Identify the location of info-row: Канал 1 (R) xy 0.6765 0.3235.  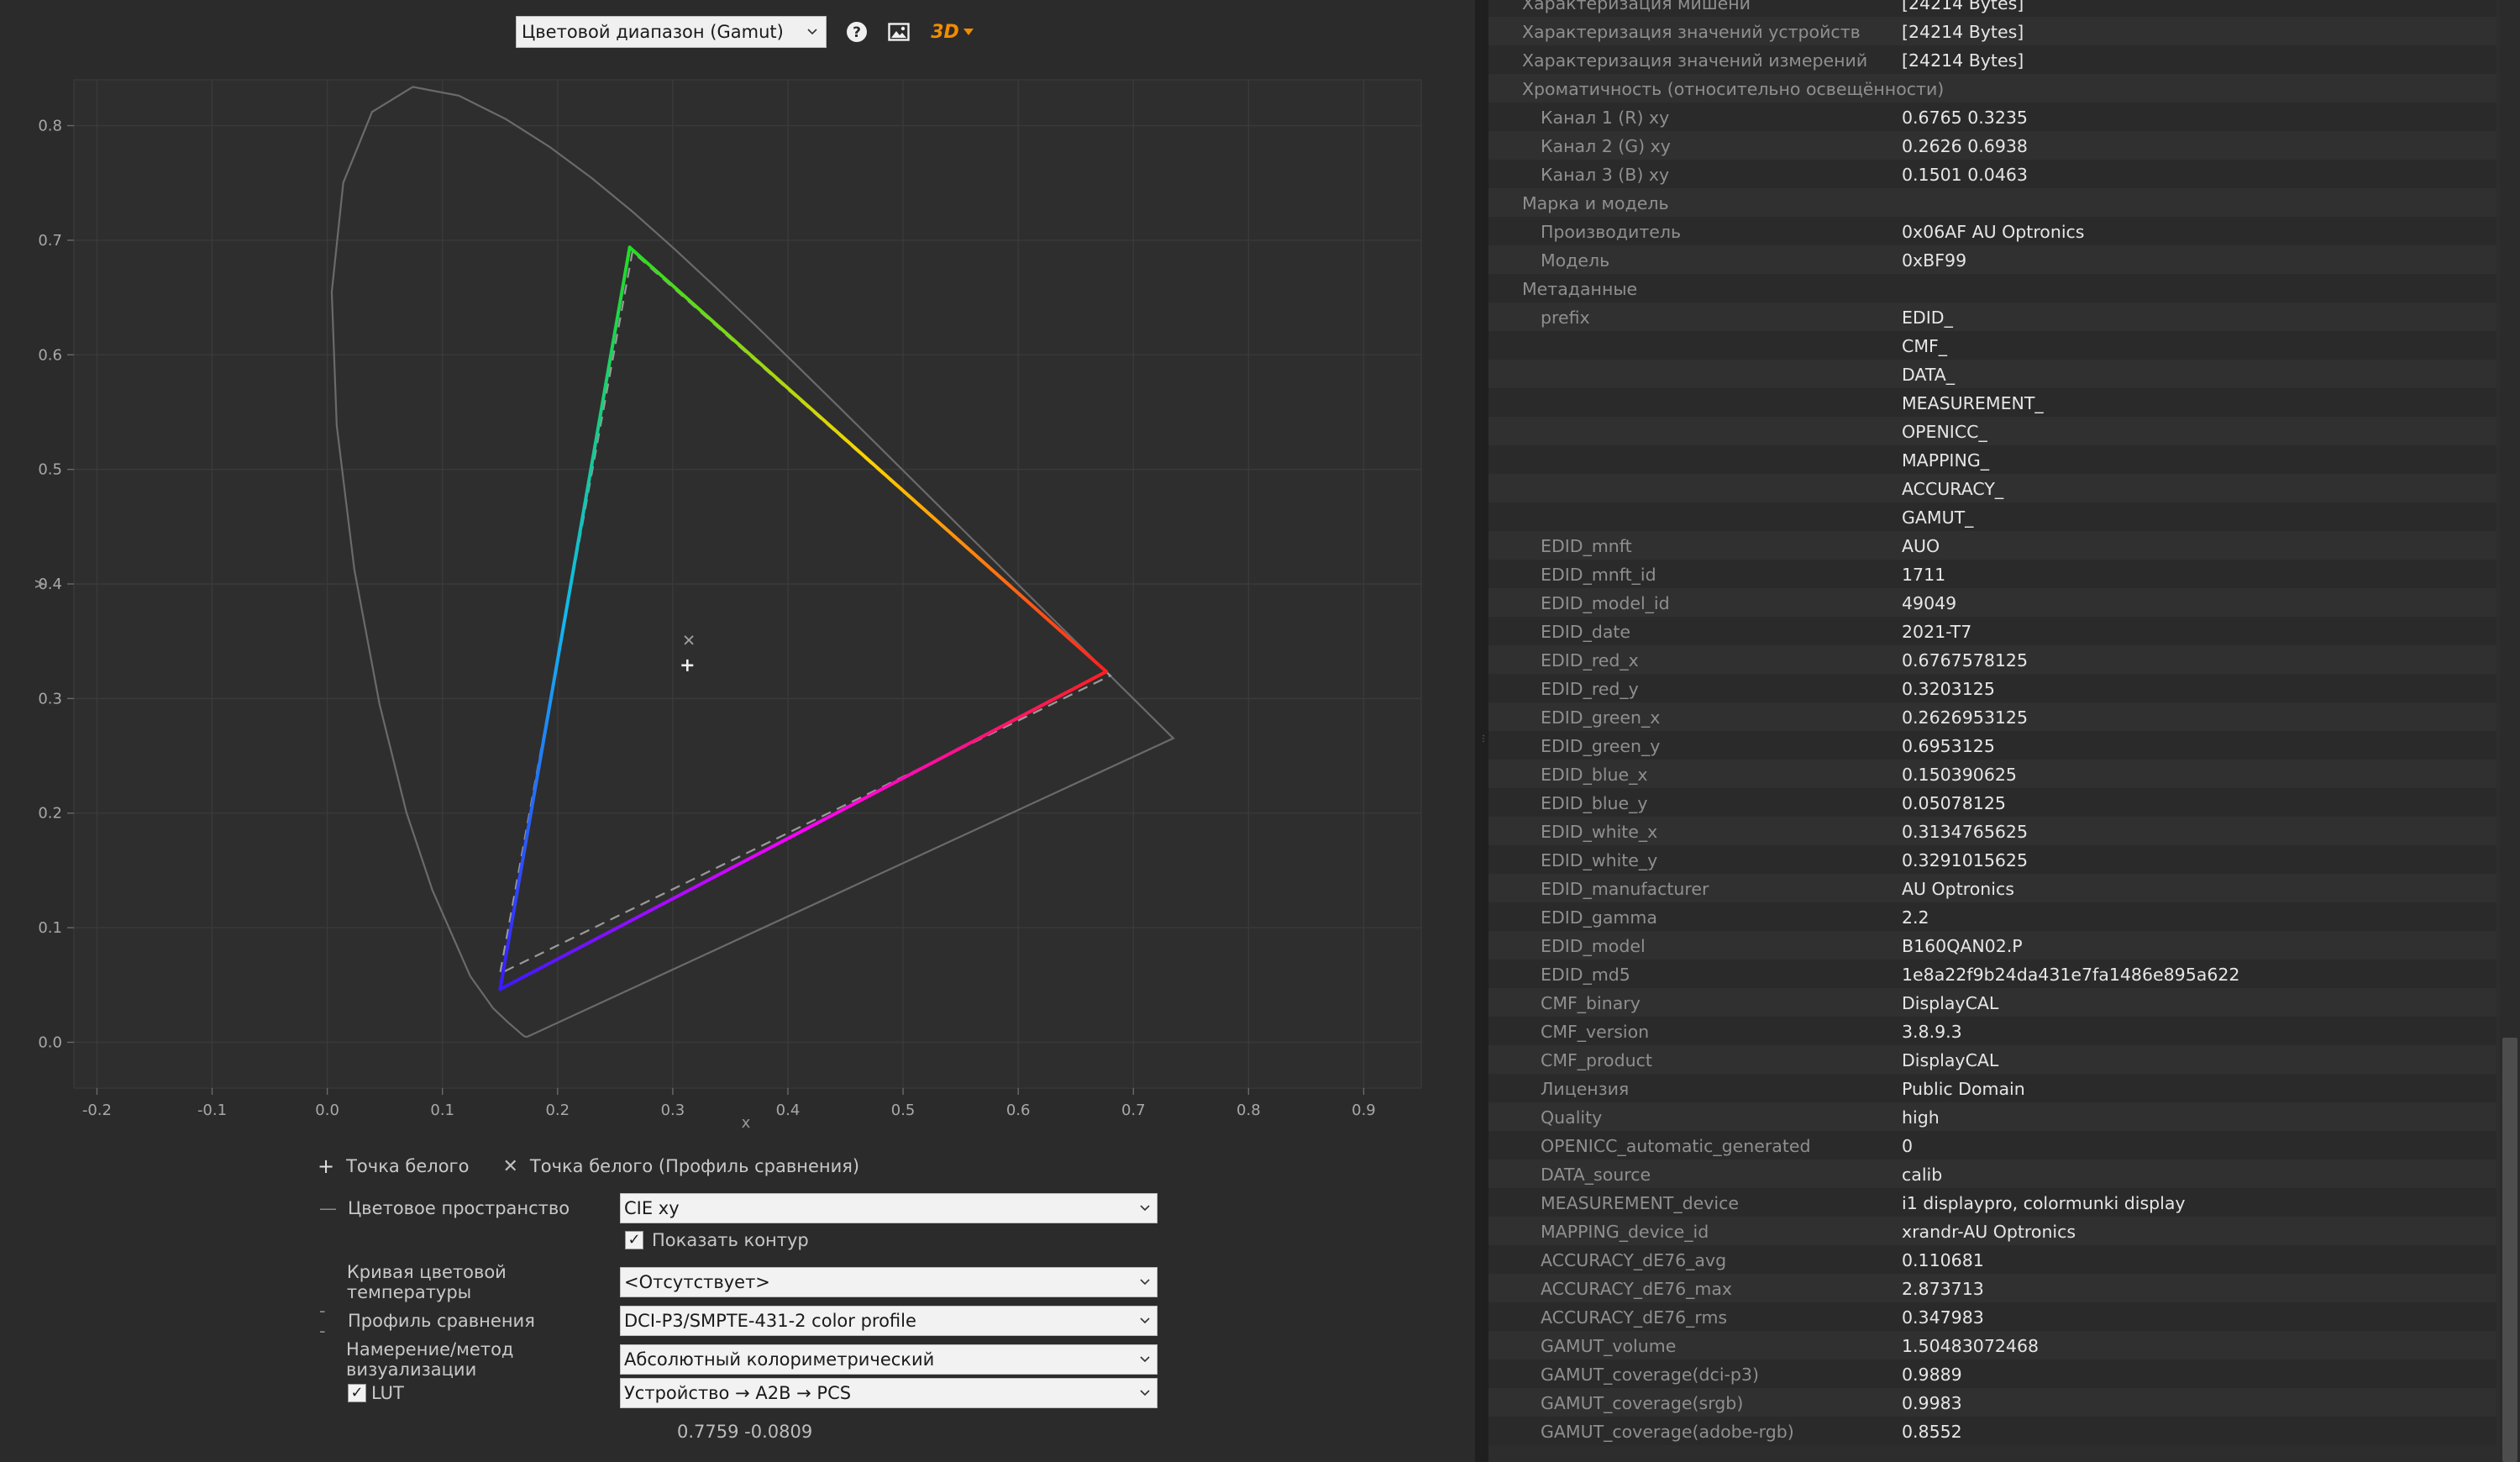
(1992, 117).